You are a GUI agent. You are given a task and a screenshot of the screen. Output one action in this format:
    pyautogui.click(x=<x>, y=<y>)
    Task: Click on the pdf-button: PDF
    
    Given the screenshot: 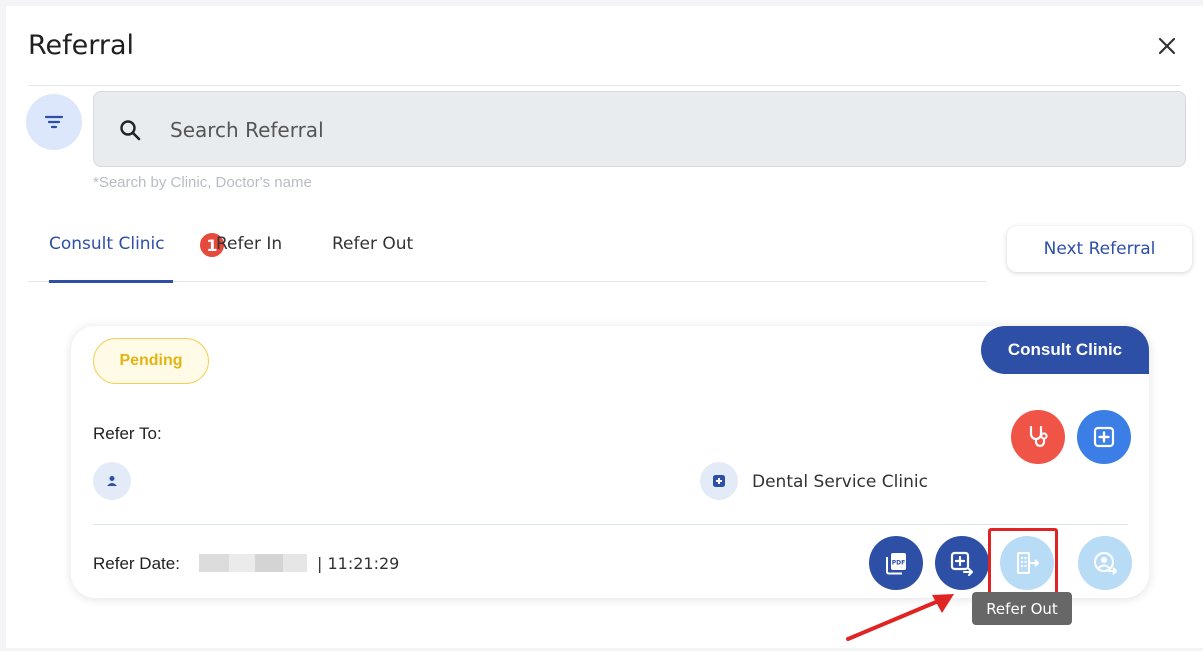 What is the action you would take?
    pyautogui.click(x=896, y=563)
    